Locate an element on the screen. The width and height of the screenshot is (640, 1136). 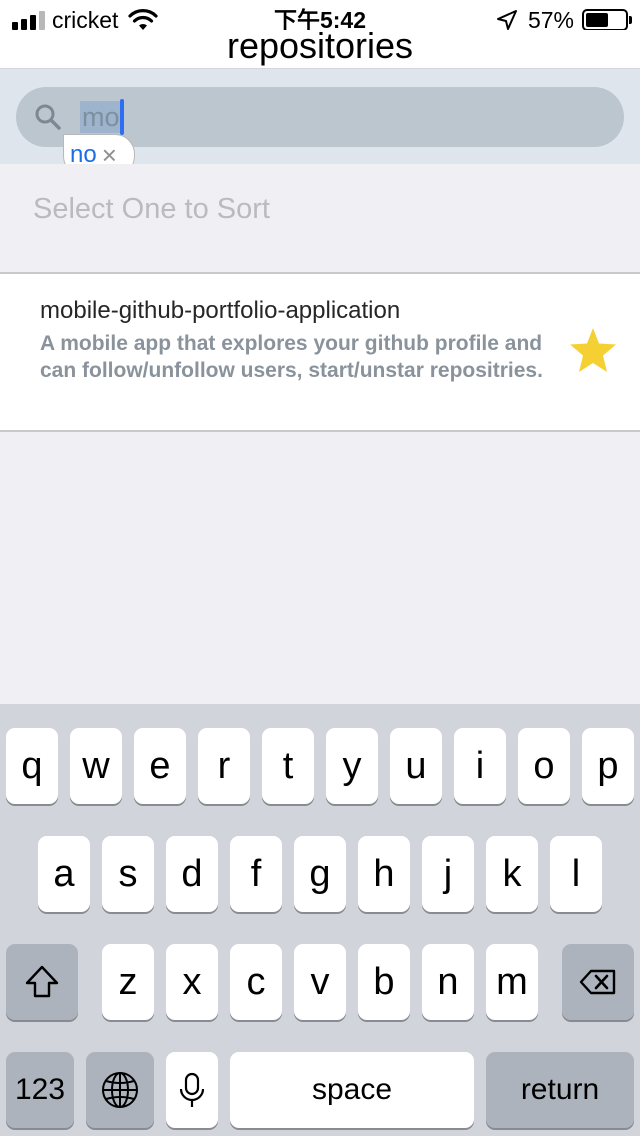
key-label: w is located at coordinates (96, 765).